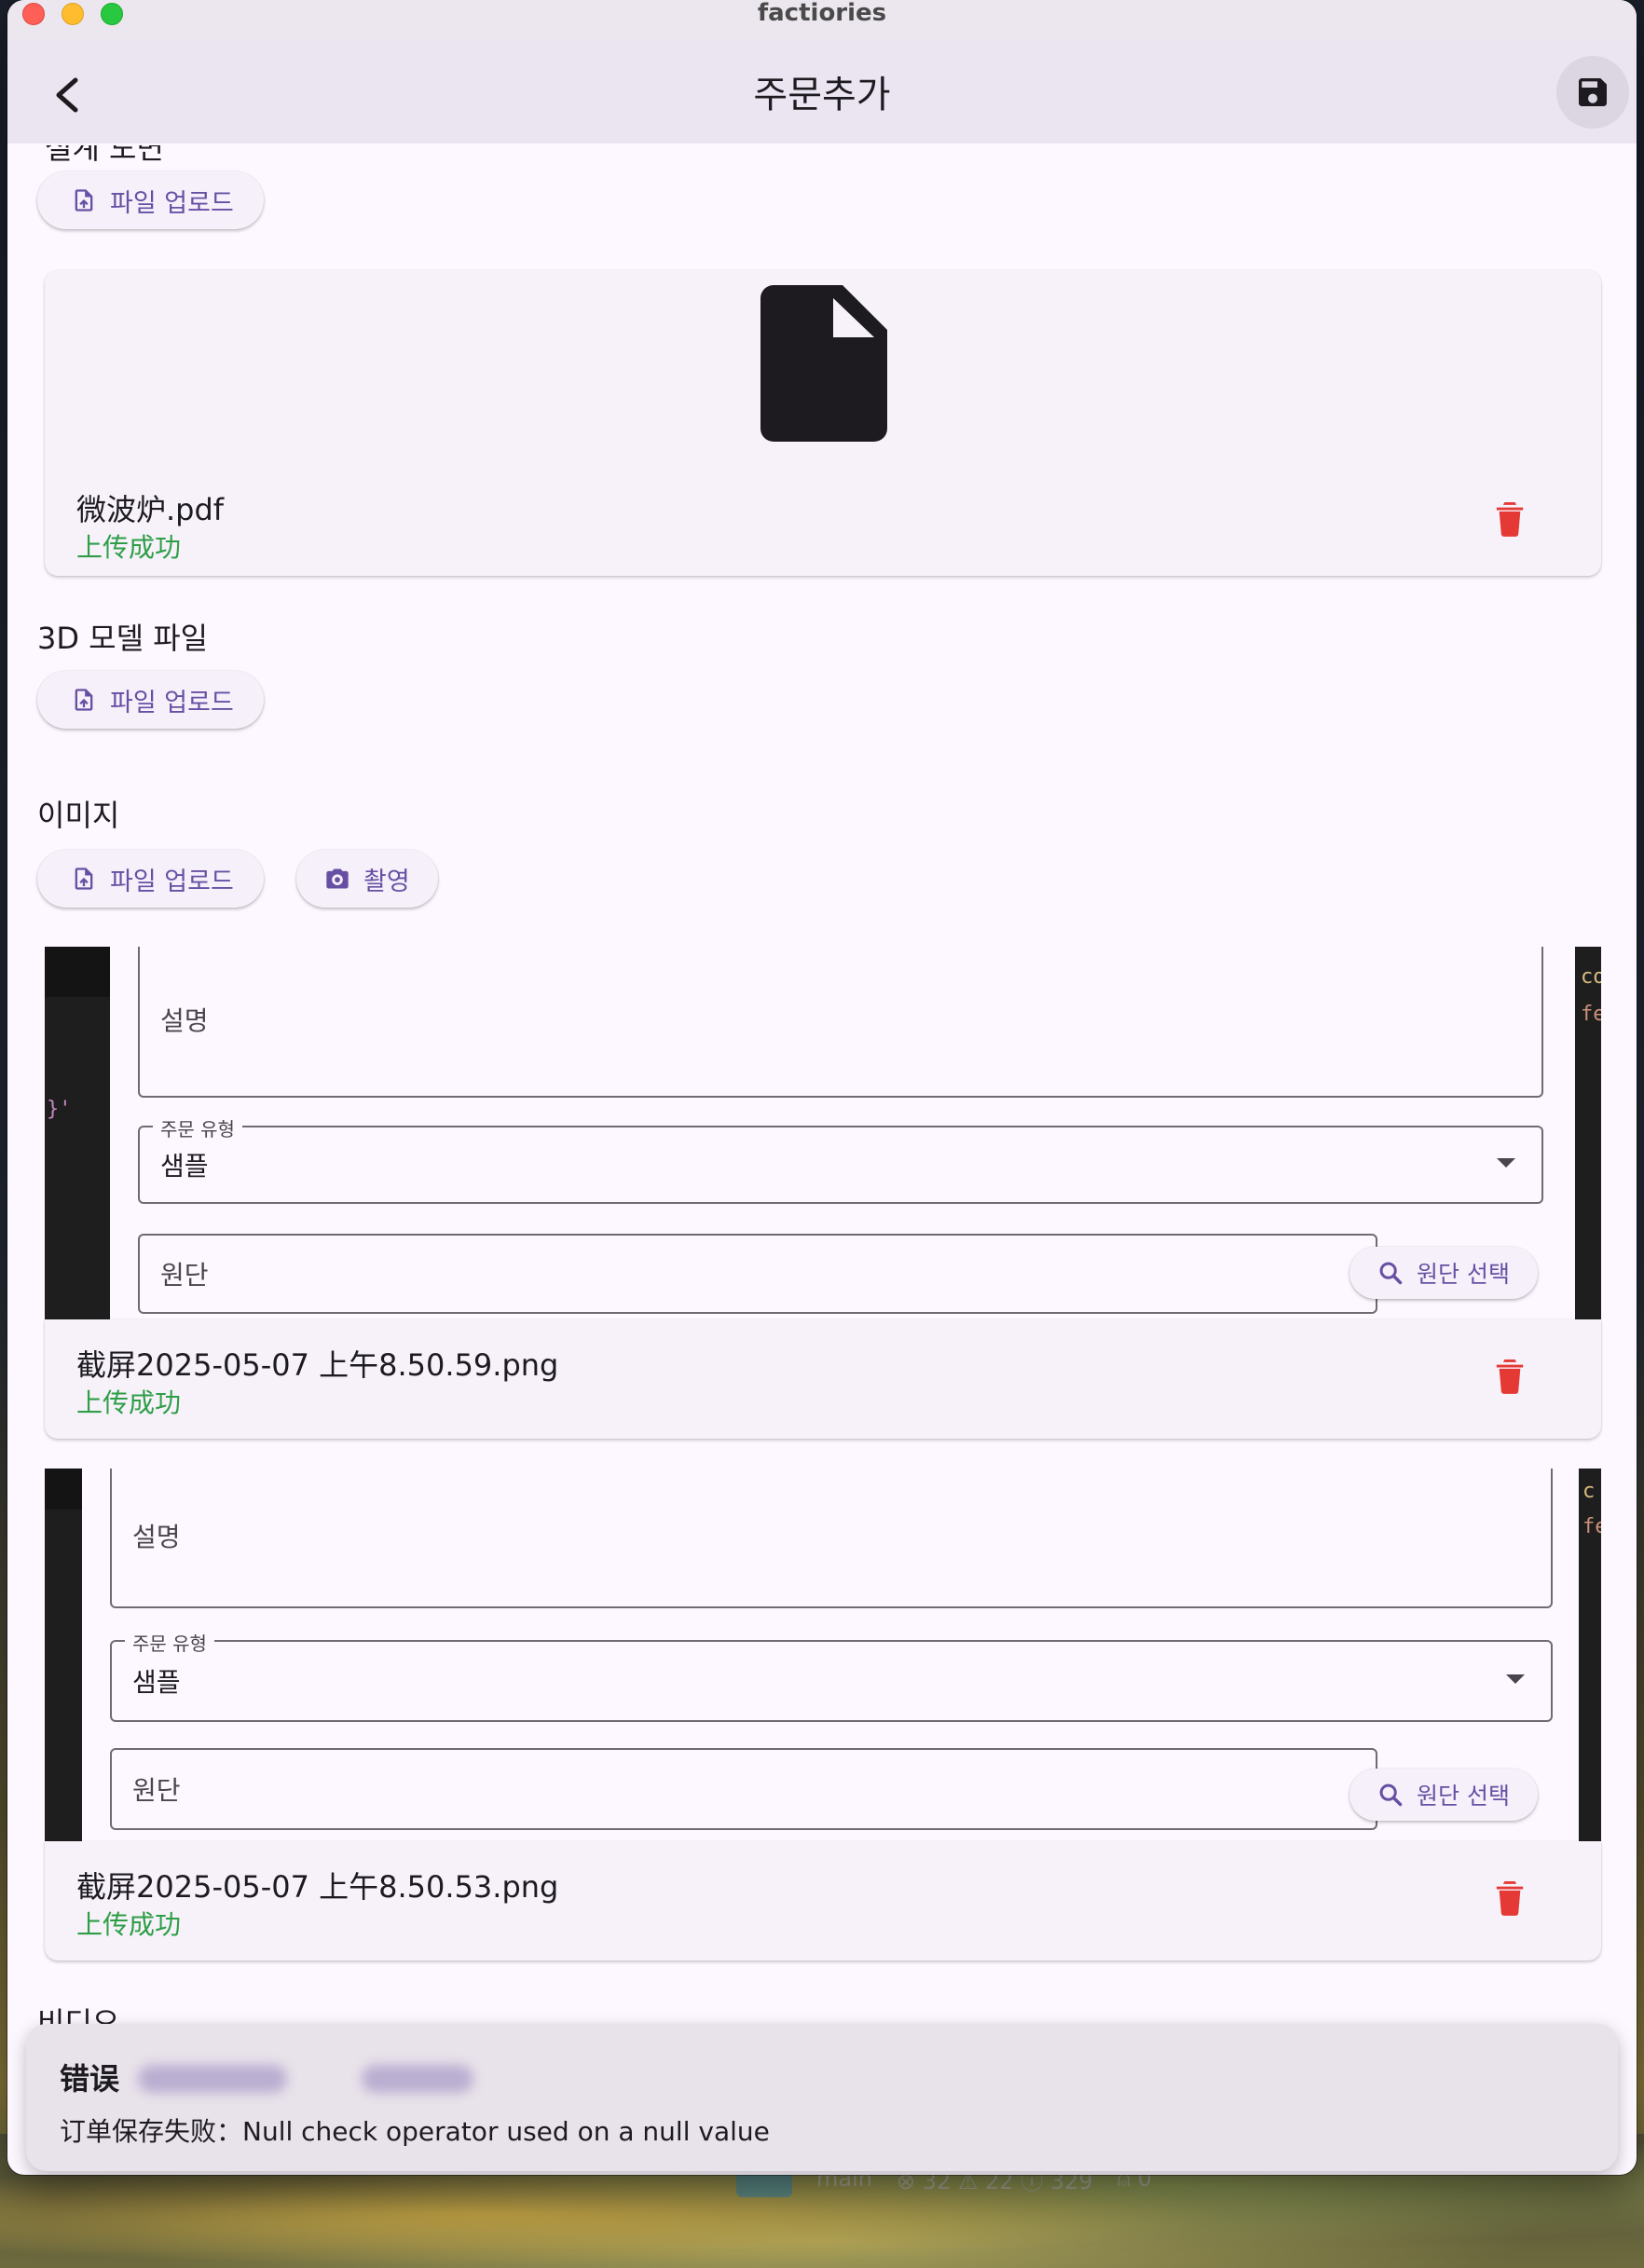  Describe the element at coordinates (822, 13) in the screenshot. I see `window-title: factiories` at that location.